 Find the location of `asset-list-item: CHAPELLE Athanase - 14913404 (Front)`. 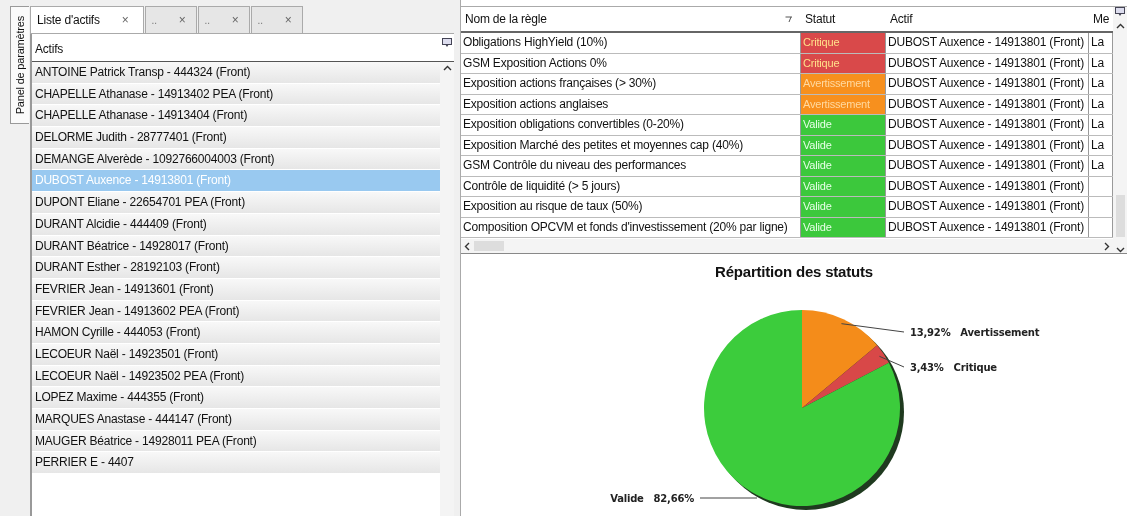

asset-list-item: CHAPELLE Athanase - 14913404 (Front) is located at coordinates (235, 116).